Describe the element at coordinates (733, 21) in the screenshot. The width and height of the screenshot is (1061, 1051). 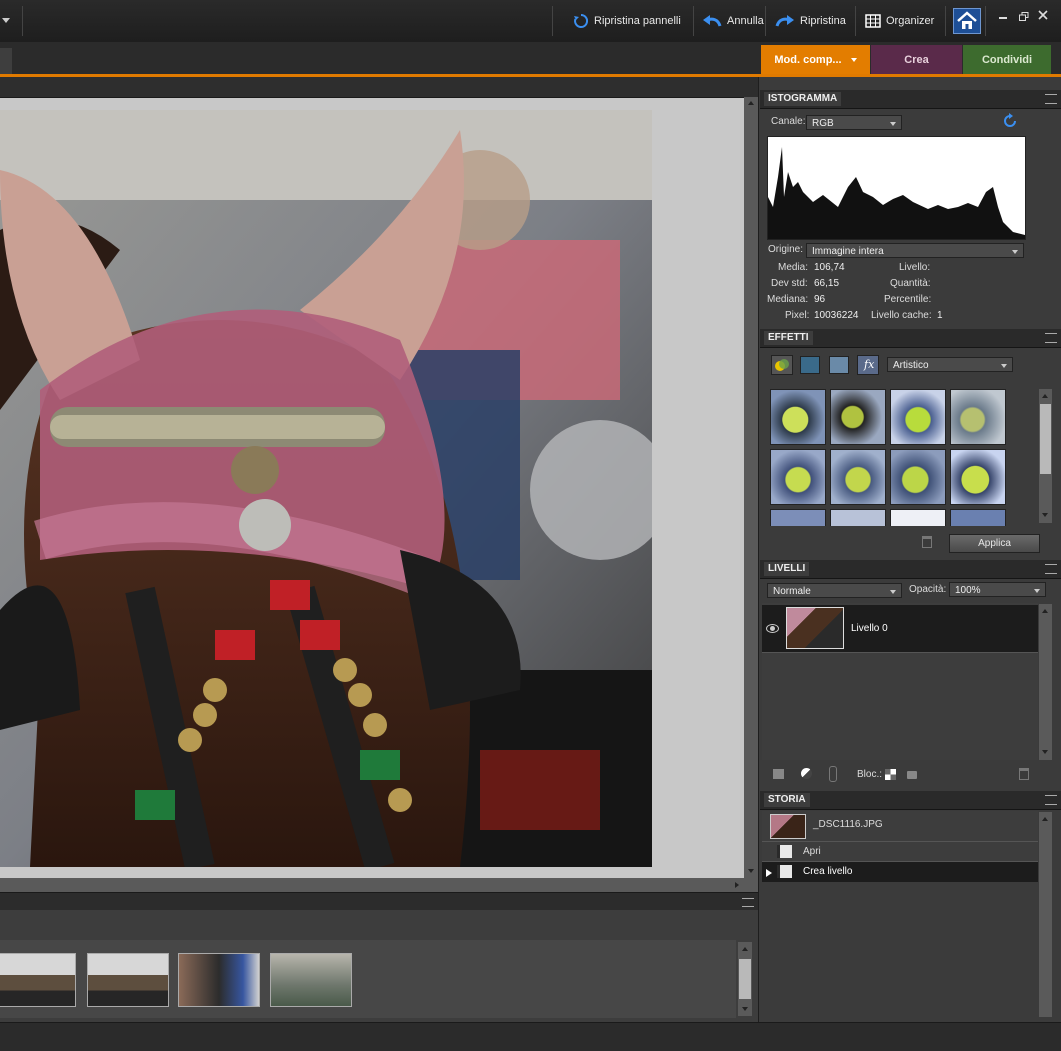
I see `undo-button: Annulla` at that location.